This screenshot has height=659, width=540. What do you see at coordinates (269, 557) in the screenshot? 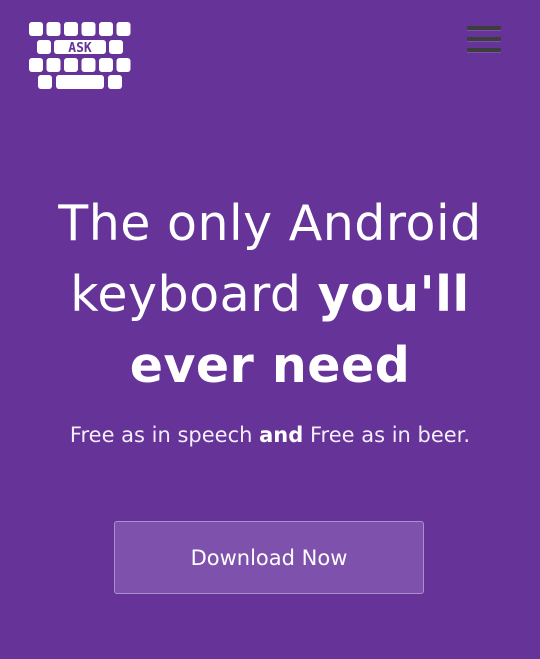
I see `download-now-button: Download Now` at bounding box center [269, 557].